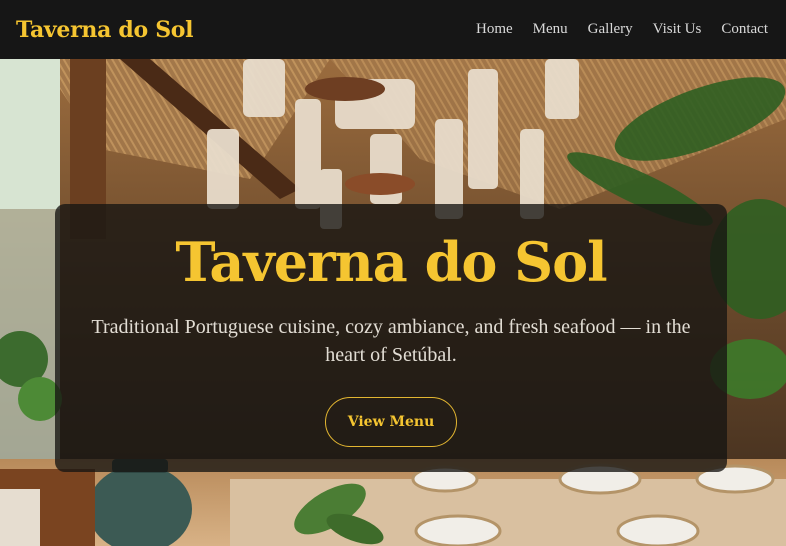 The width and height of the screenshot is (786, 546). What do you see at coordinates (677, 29) in the screenshot?
I see `nav-link-visit-us: Visit Us` at bounding box center [677, 29].